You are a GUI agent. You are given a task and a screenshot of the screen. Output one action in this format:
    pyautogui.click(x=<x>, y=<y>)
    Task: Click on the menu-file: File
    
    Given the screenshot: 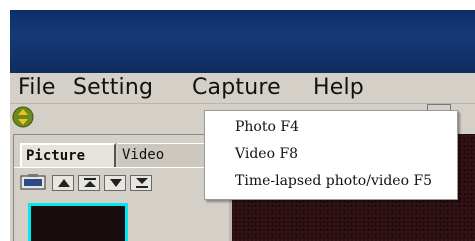 What is the action you would take?
    pyautogui.click(x=37, y=87)
    